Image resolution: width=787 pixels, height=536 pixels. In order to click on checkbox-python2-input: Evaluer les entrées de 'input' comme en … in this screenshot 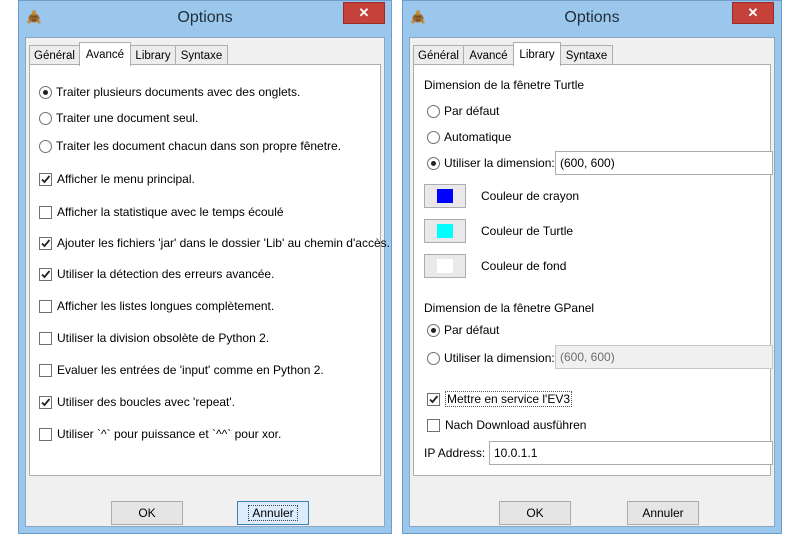, I will do `click(181, 370)`.